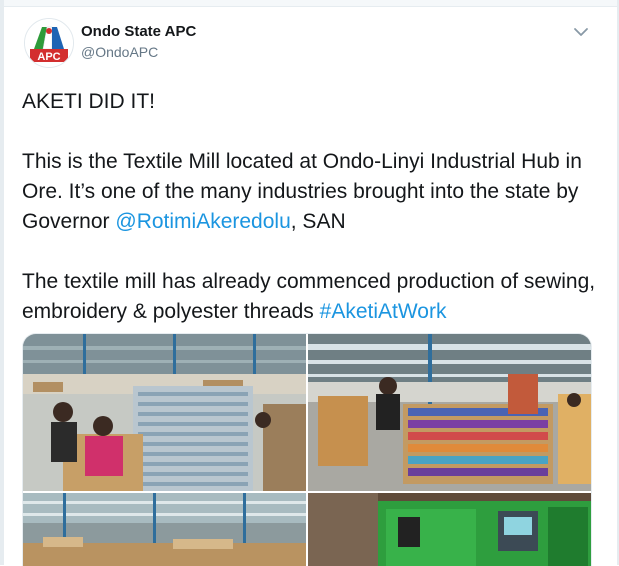  I want to click on tweet-line-1: AKETI DID IT!, so click(89, 101).